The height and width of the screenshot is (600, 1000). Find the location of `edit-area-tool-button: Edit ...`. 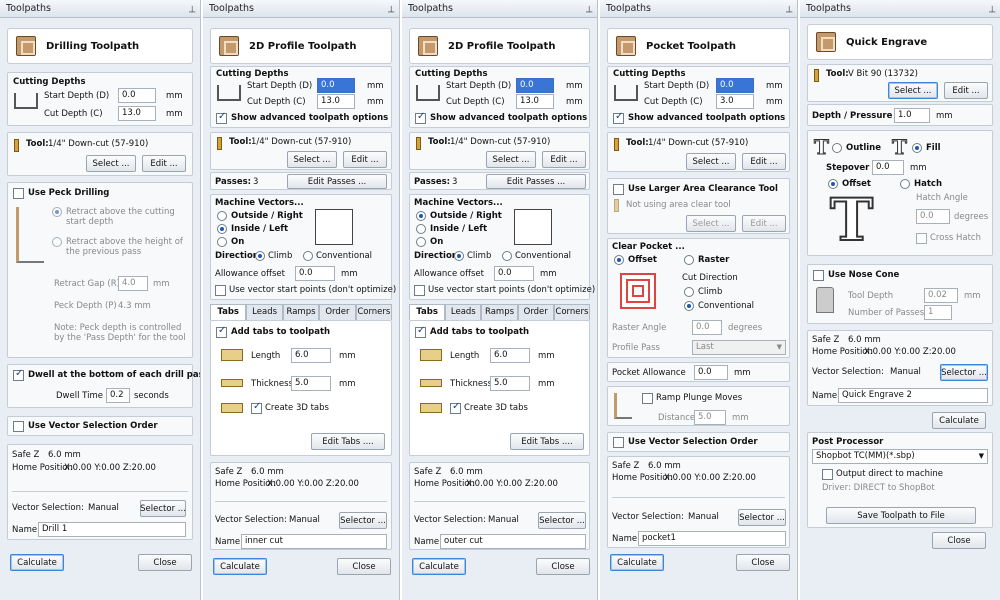

edit-area-tool-button: Edit ... is located at coordinates (764, 223).